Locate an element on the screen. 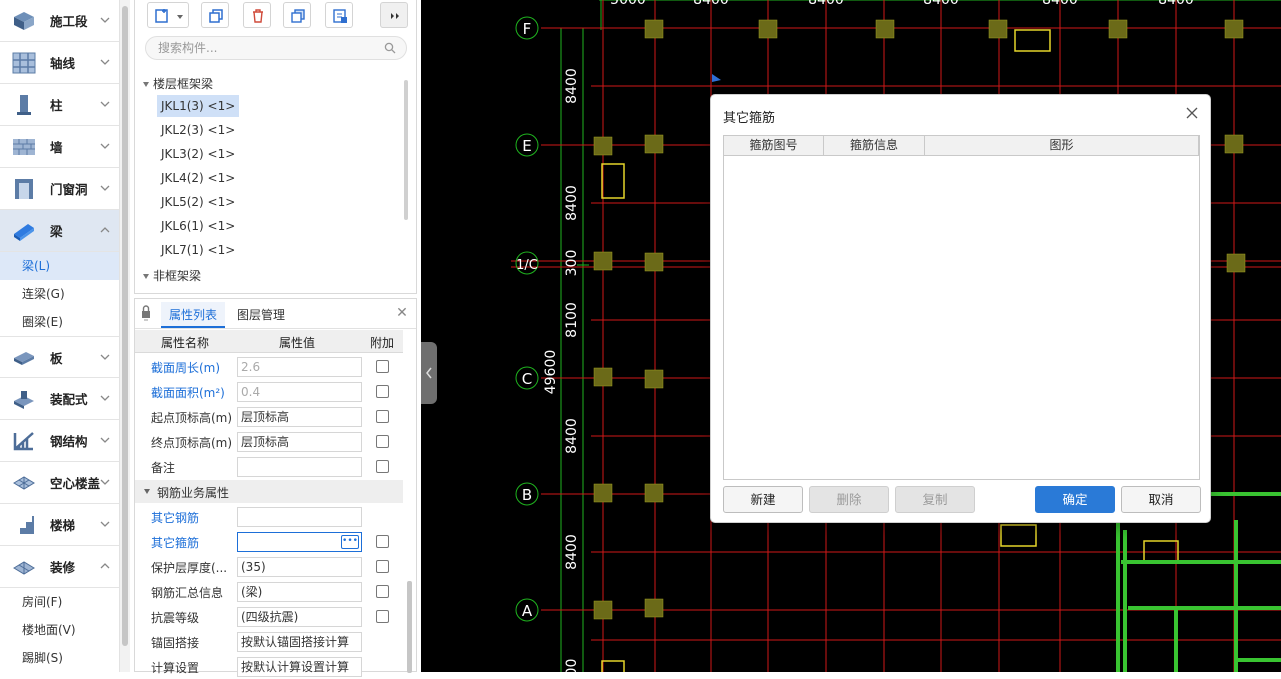  nav-label: 板 is located at coordinates (56, 358).